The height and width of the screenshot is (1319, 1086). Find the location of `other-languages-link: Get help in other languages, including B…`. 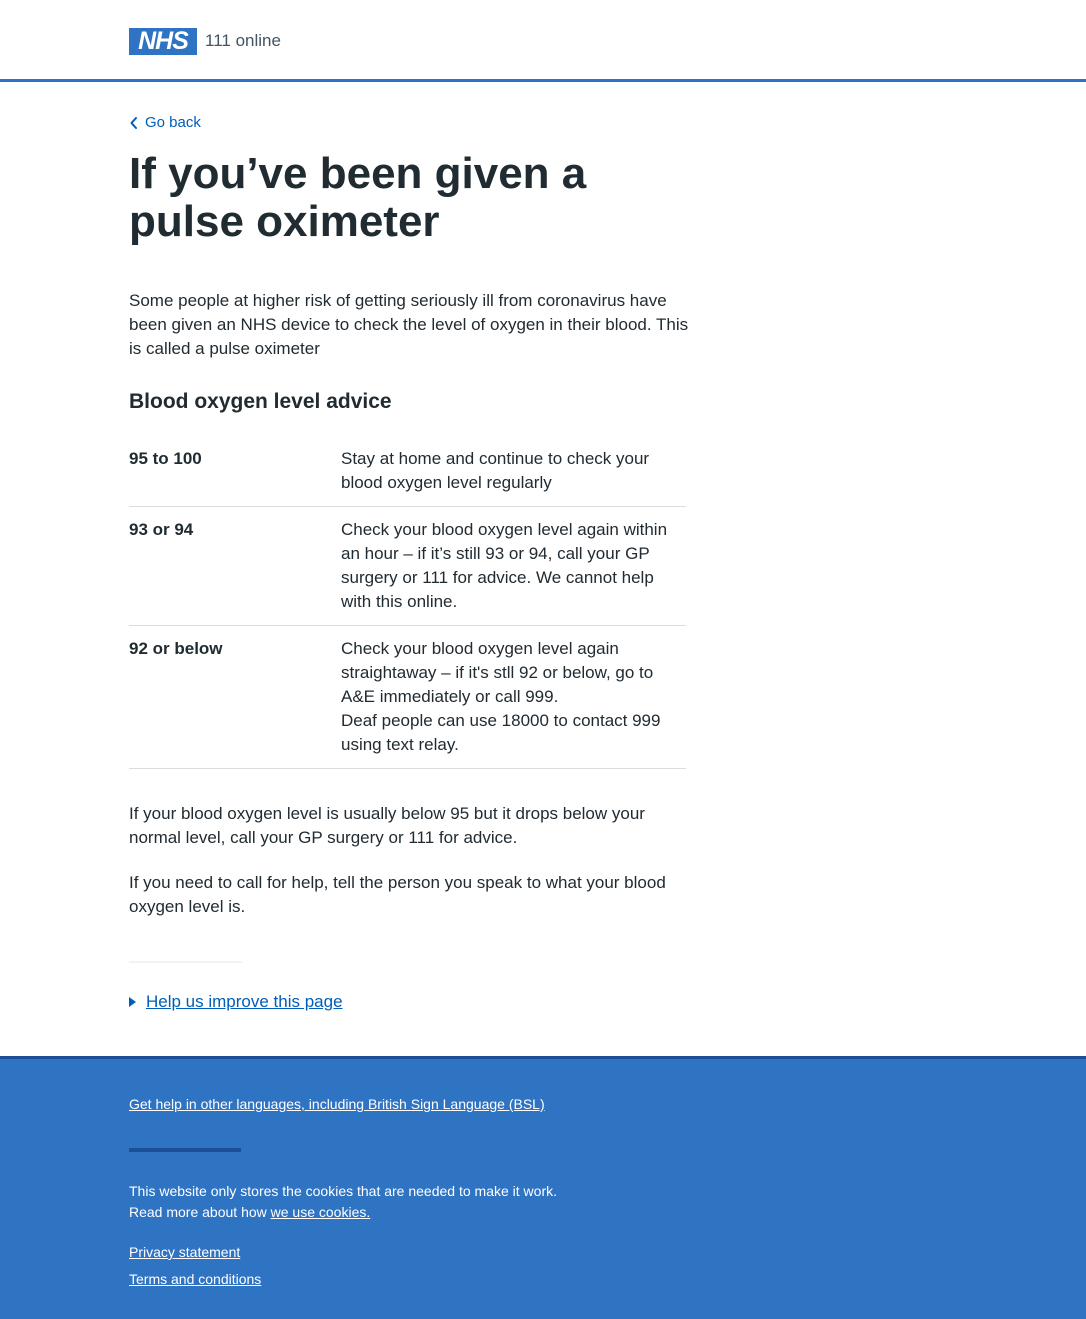

other-languages-link: Get help in other languages, including B… is located at coordinates (337, 1104).